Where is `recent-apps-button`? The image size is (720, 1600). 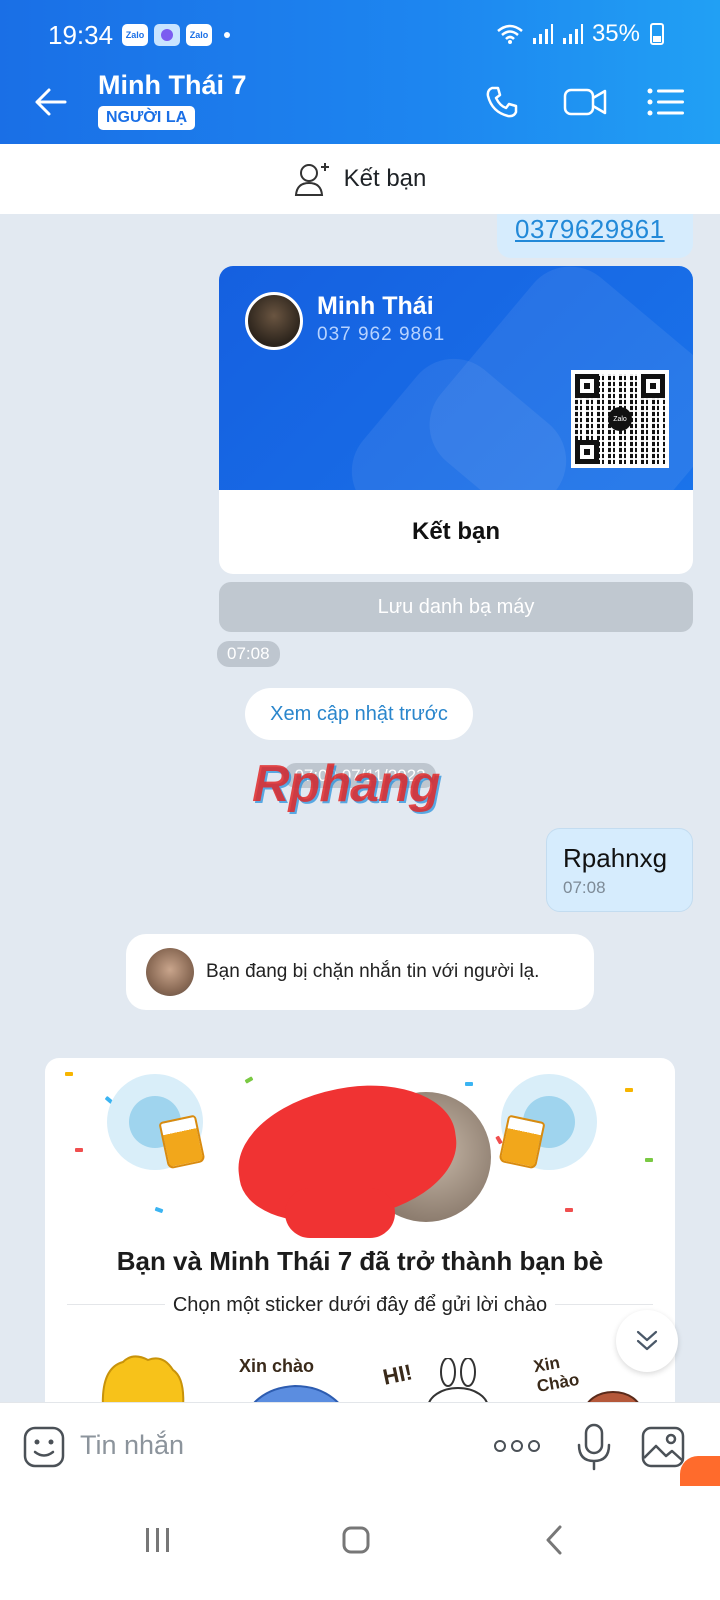 recent-apps-button is located at coordinates (158, 1540).